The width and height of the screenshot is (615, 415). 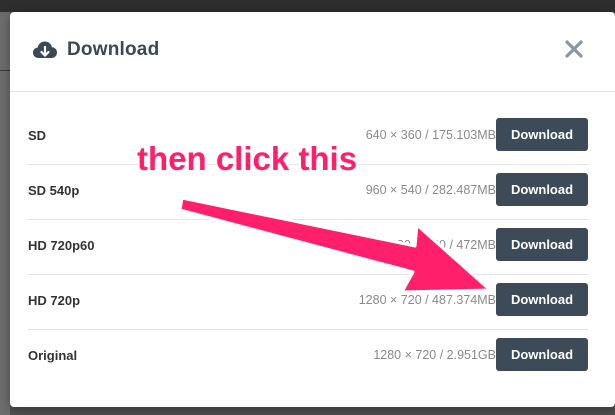 I want to click on modal-title: Download, so click(x=113, y=49).